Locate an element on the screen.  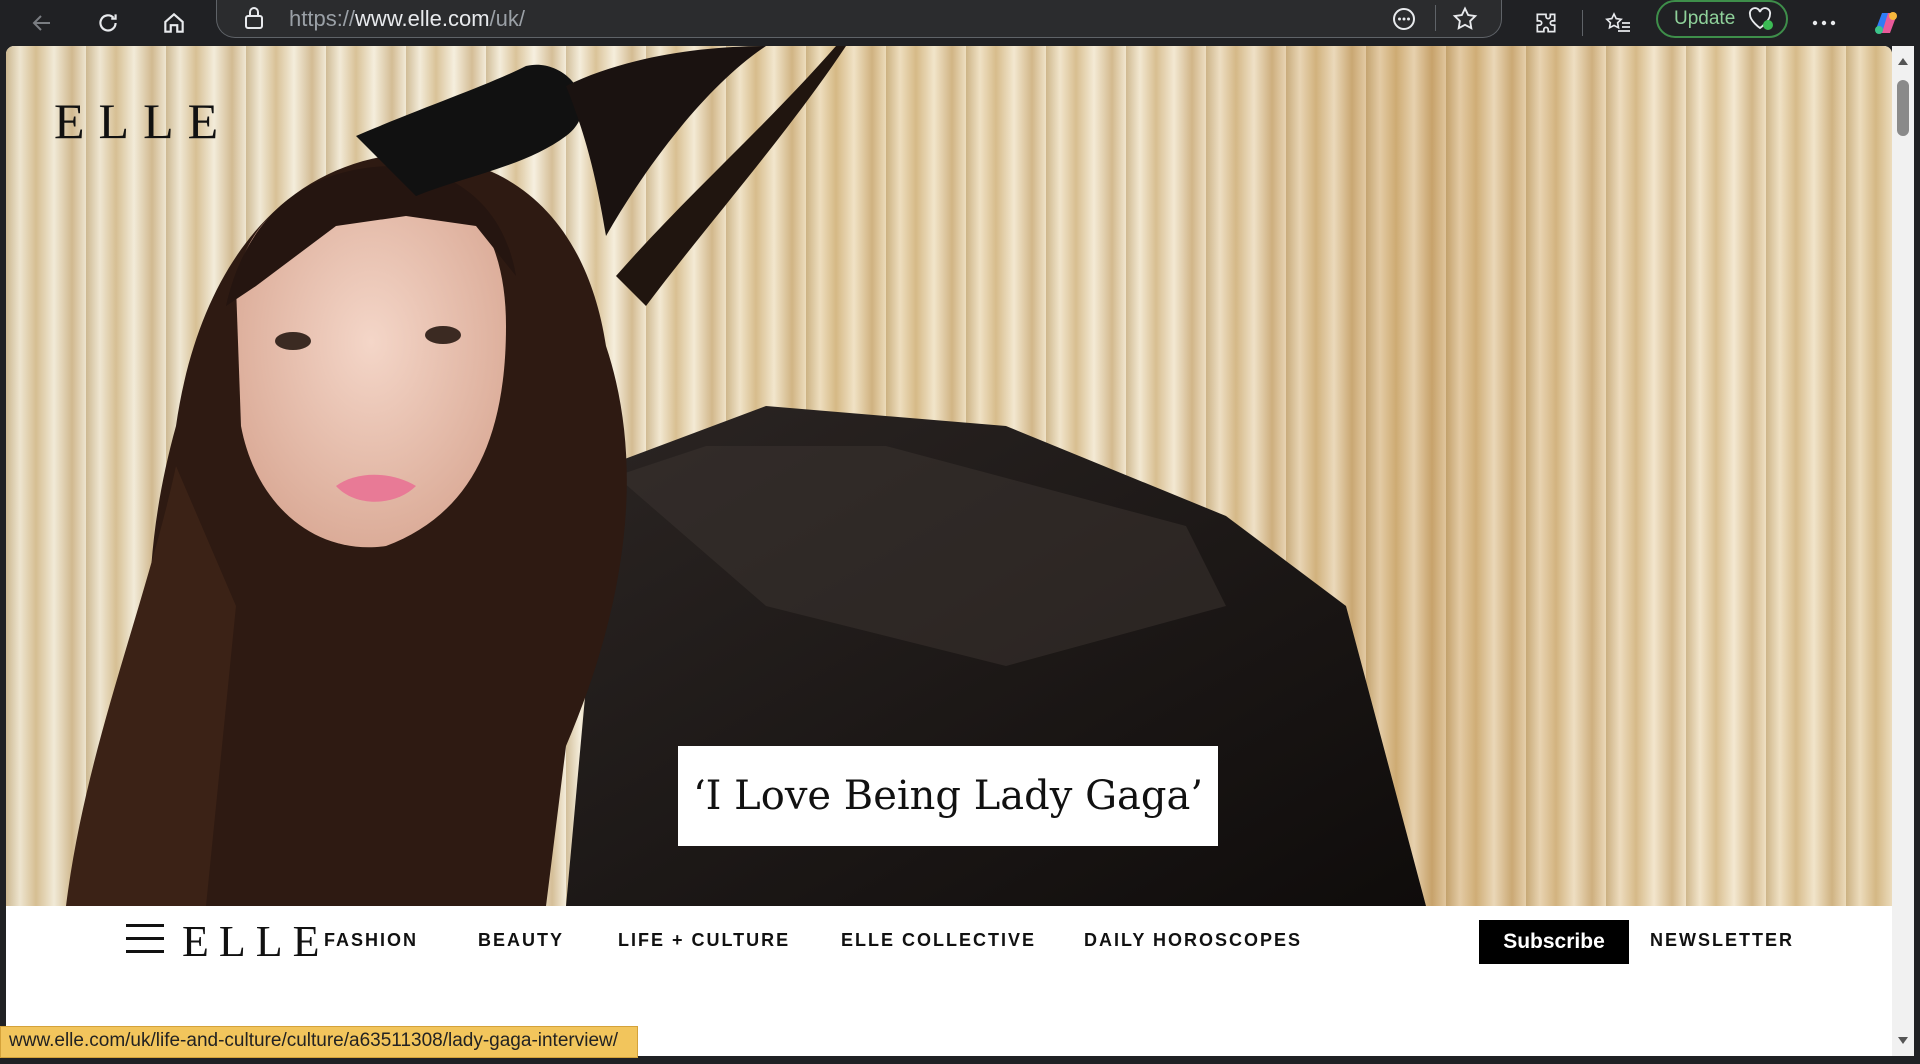
nav-elle-logo: ELLE is located at coordinates (256, 941).